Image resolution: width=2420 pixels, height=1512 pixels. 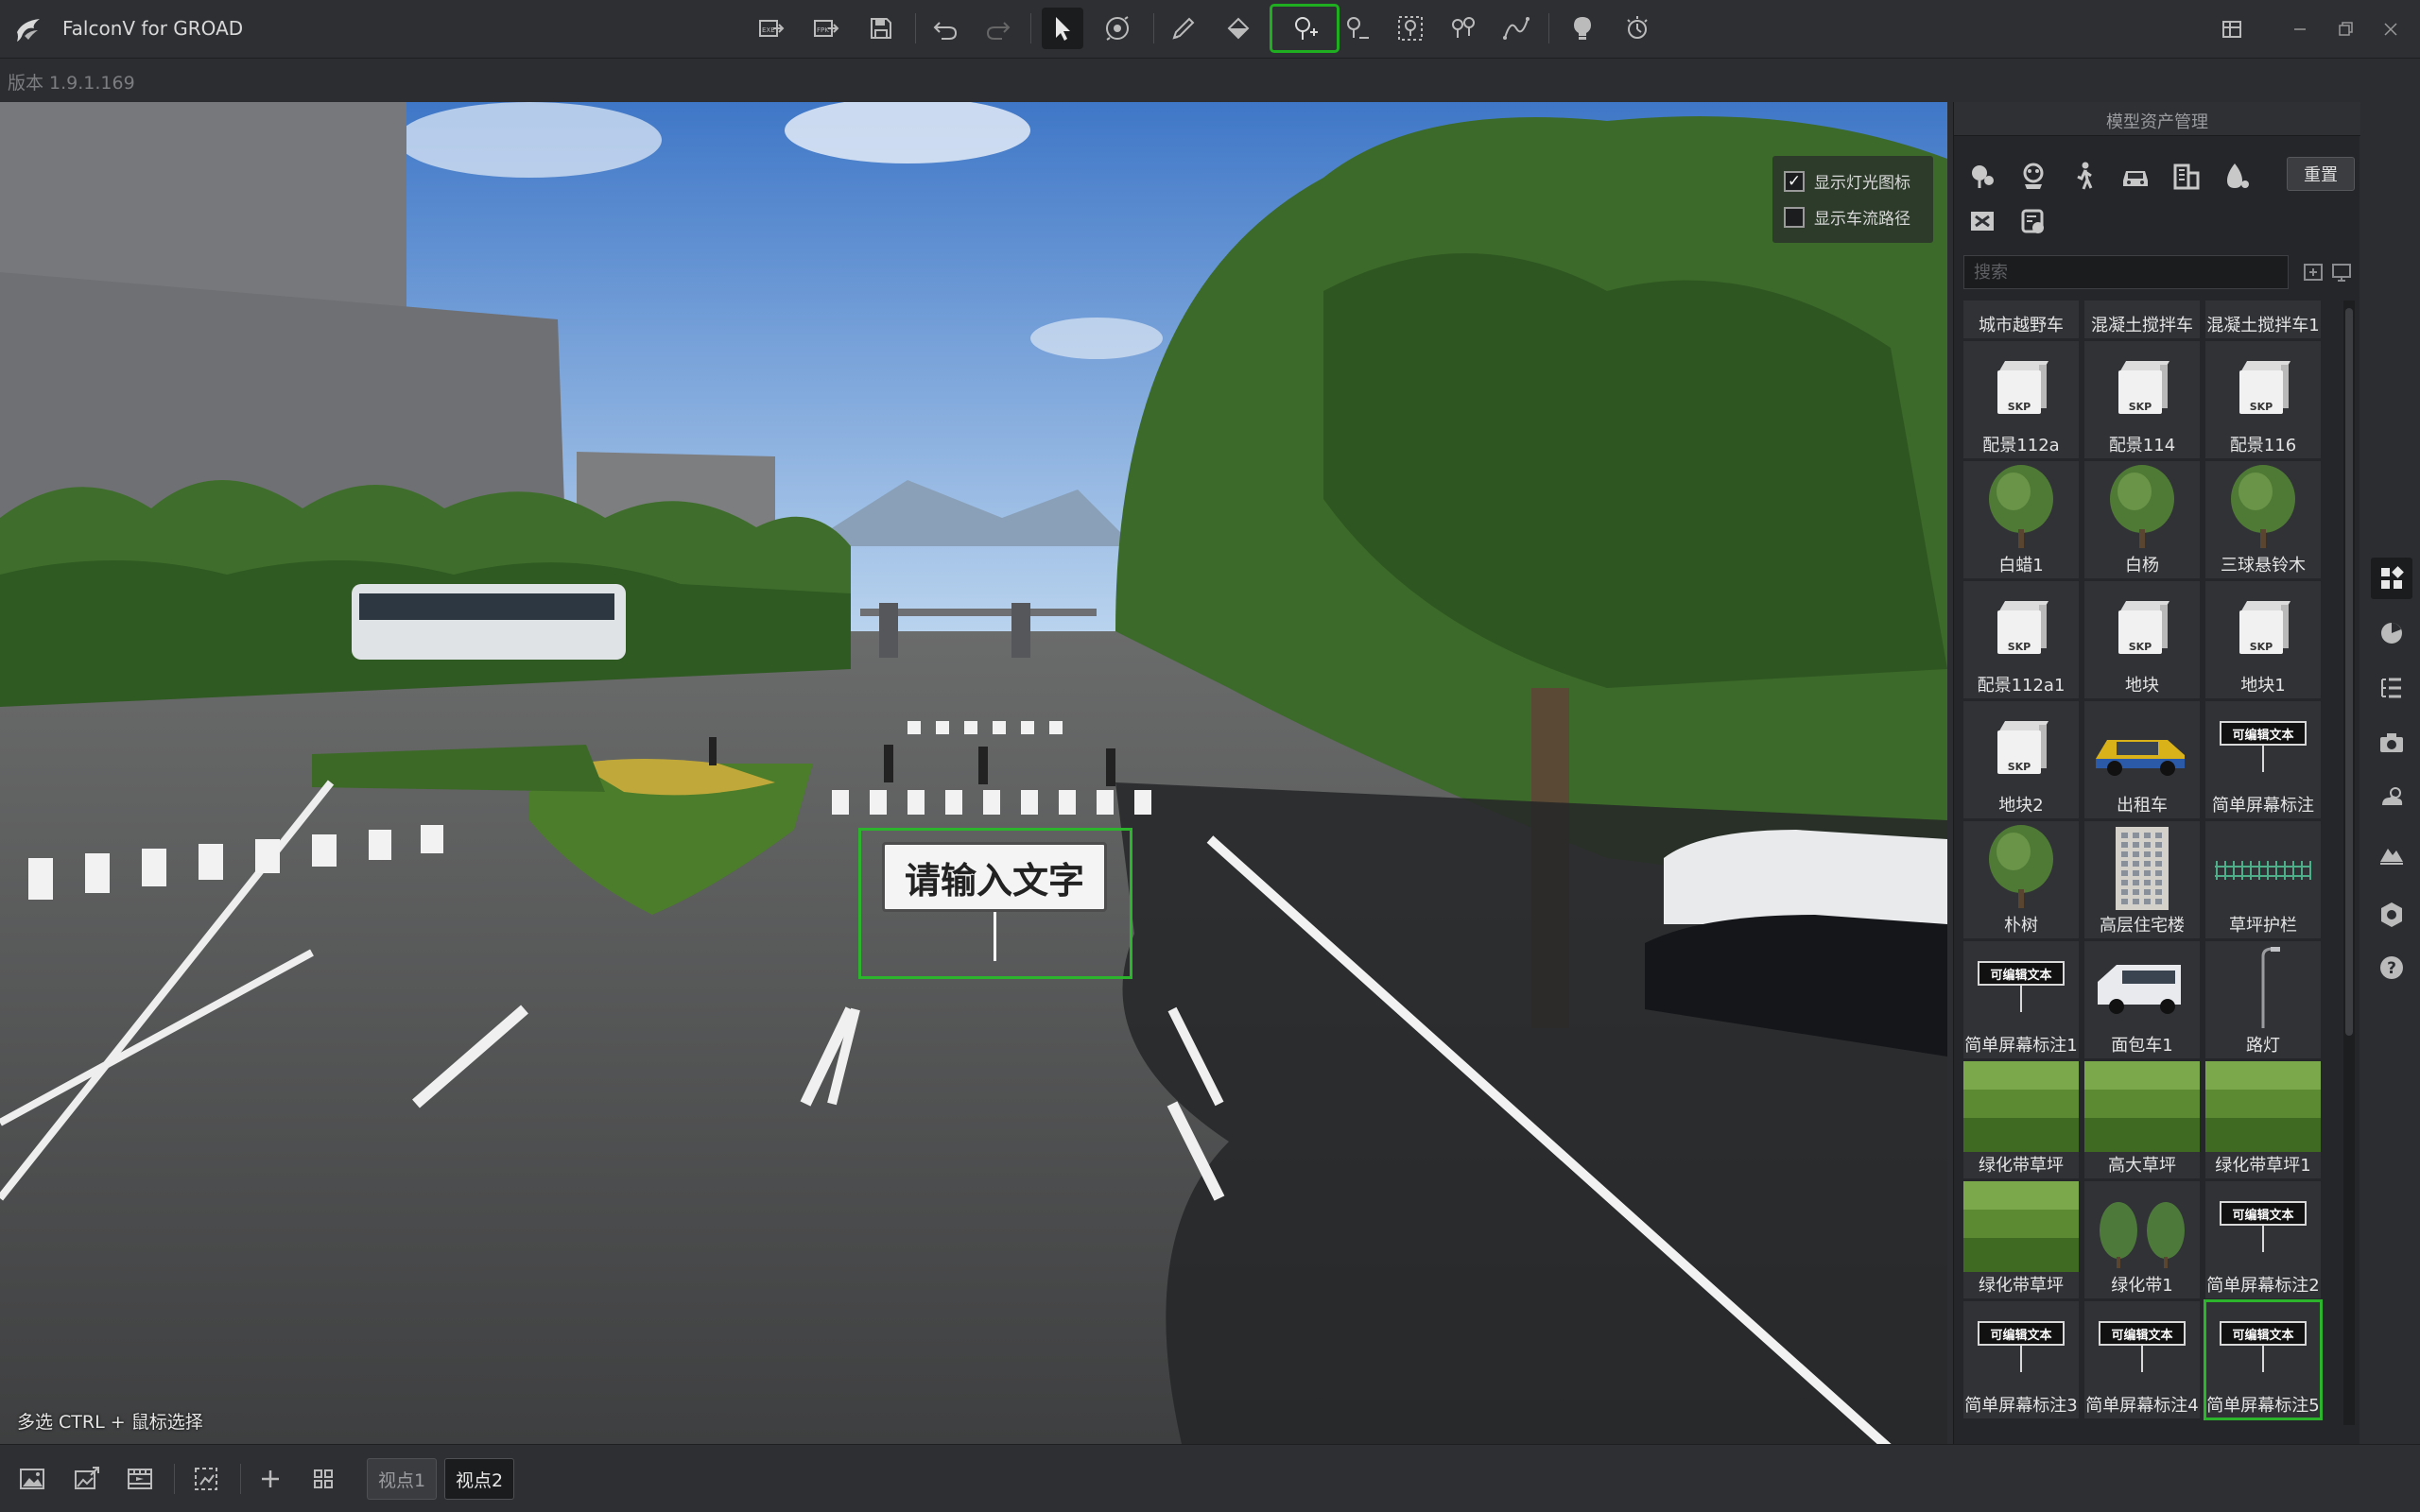 What do you see at coordinates (2391, 29) in the screenshot?
I see `close-icon` at bounding box center [2391, 29].